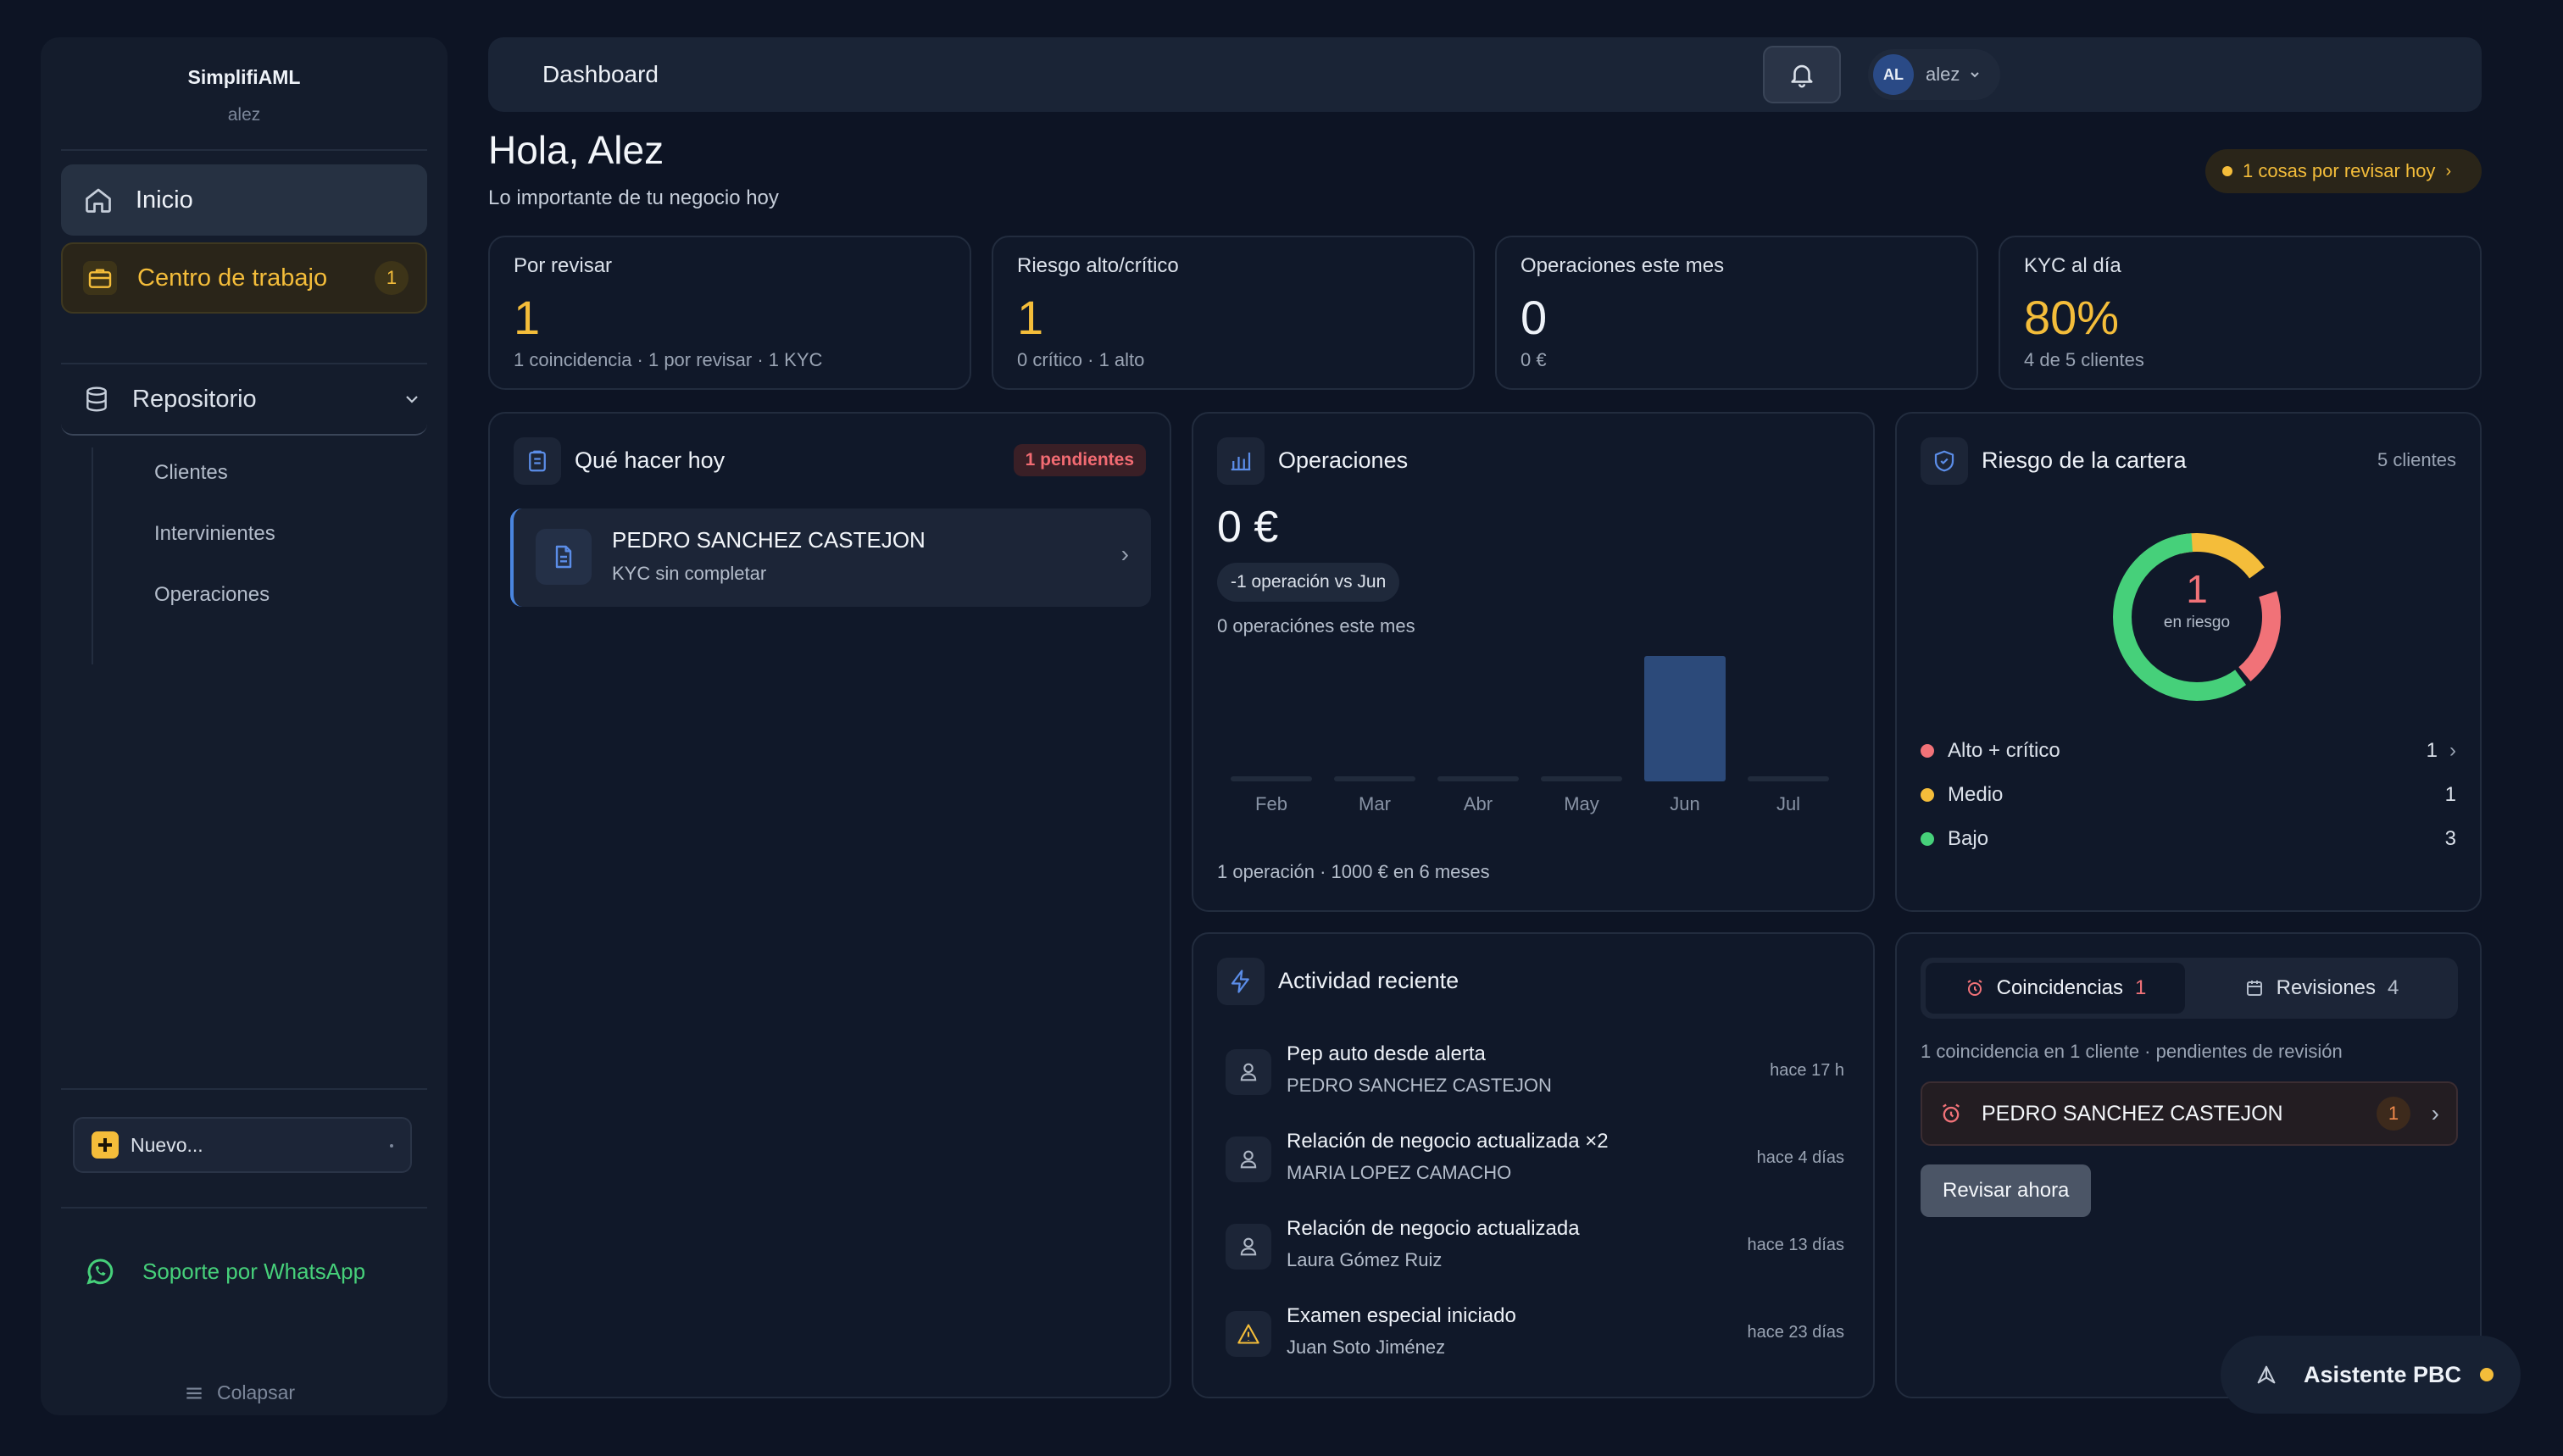  What do you see at coordinates (412, 399) in the screenshot?
I see `chevron-down-icon` at bounding box center [412, 399].